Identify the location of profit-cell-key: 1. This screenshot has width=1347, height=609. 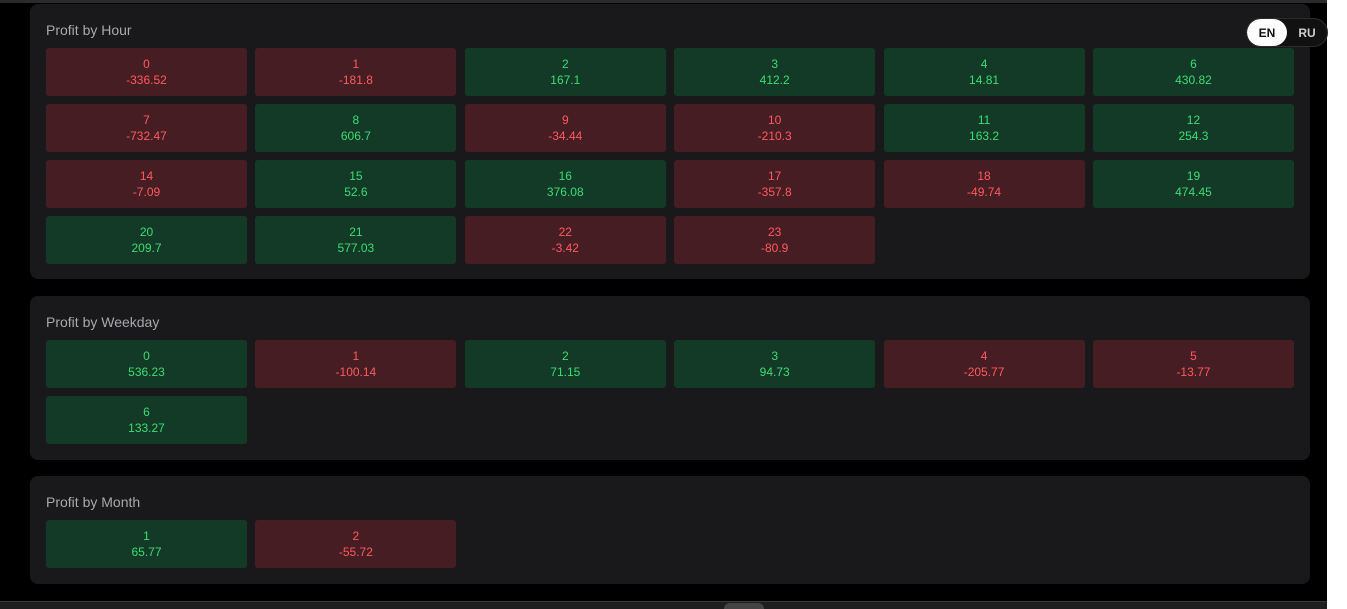
(356, 64).